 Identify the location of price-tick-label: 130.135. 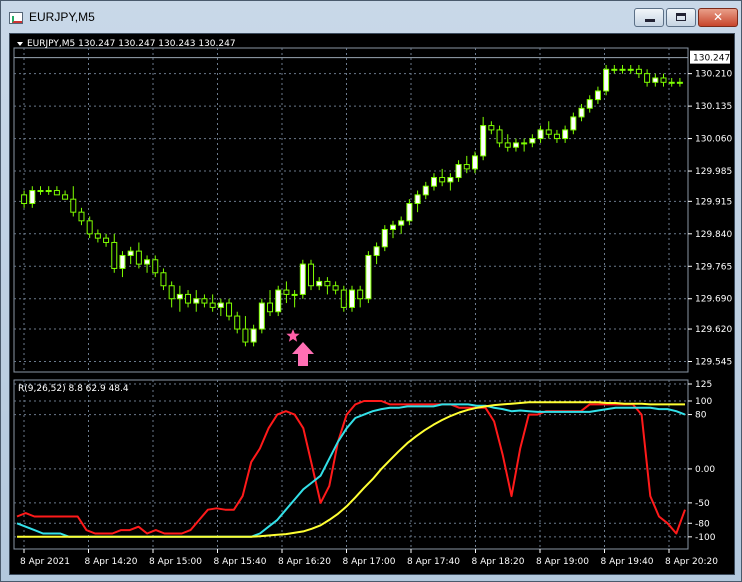
(713, 107).